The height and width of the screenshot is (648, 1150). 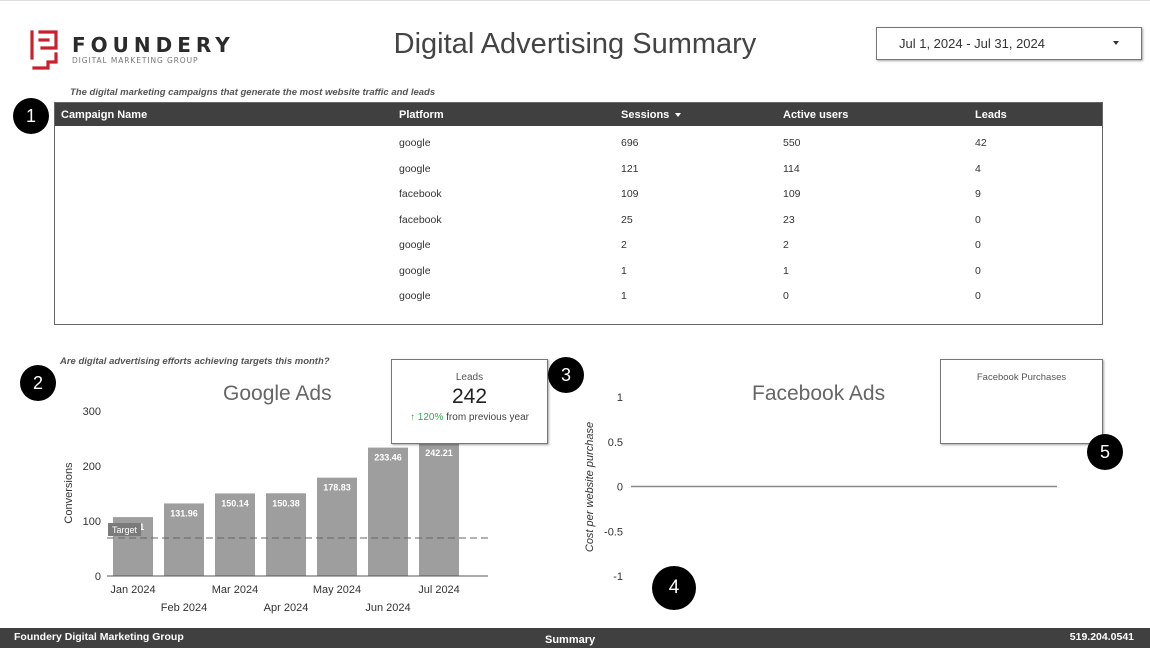 What do you see at coordinates (1021, 401) in the screenshot?
I see `facebook-purchases-scorecard: Facebook Purchases` at bounding box center [1021, 401].